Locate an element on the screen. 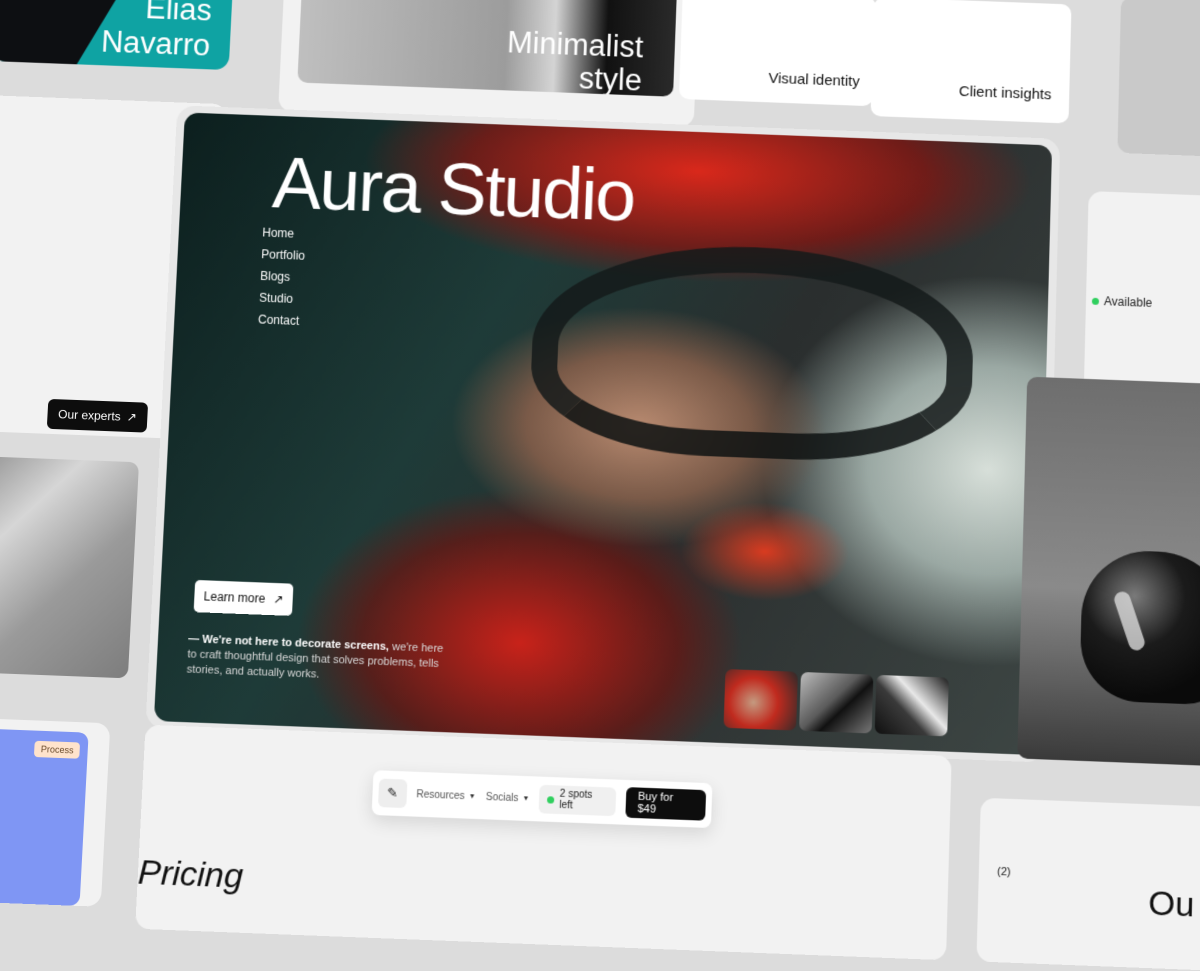  pricing-heading: Pricing is located at coordinates (191, 874).